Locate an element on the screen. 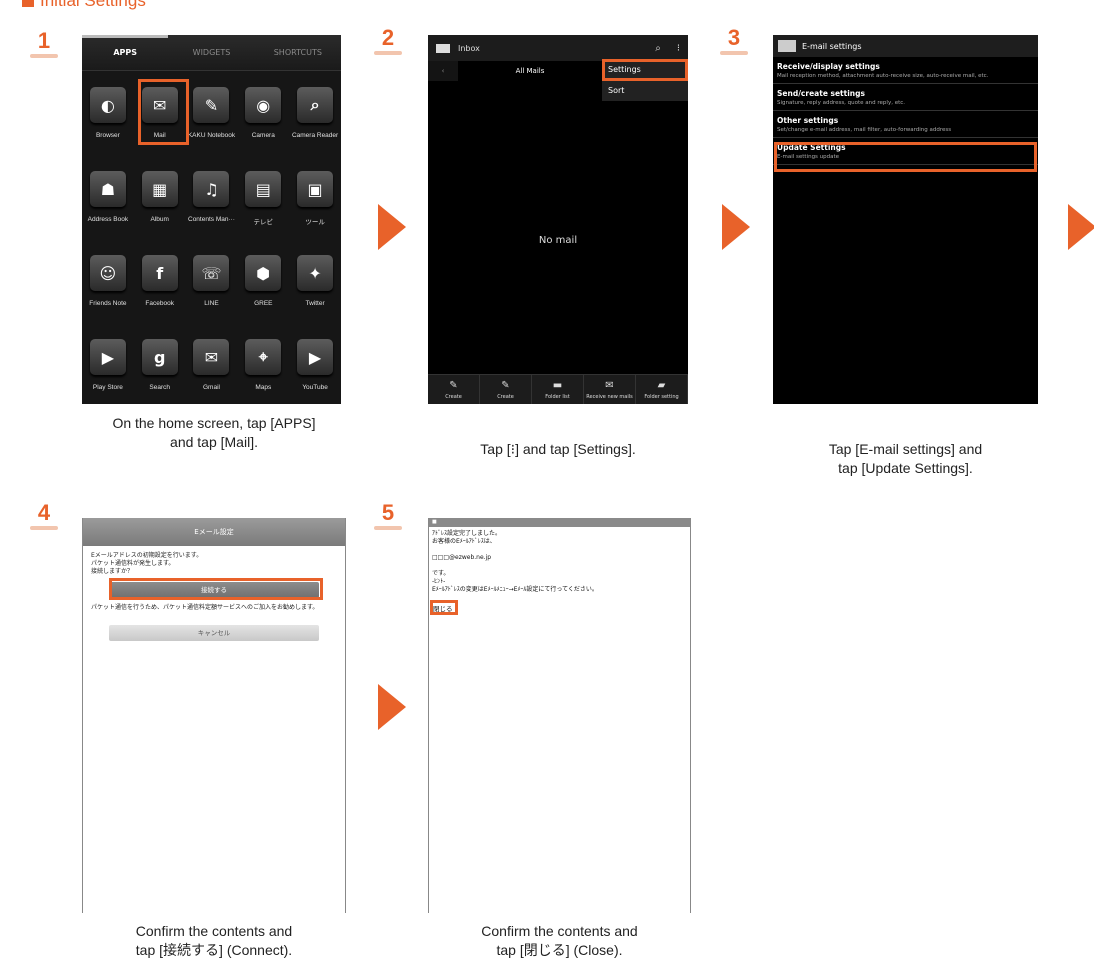 The image size is (1094, 968). app-item: ⌕ Camera Reader is located at coordinates (315, 120).